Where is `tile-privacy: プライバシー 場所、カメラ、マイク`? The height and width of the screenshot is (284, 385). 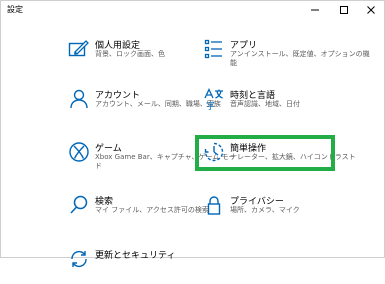
tile-privacy: プライバシー 場所、カメラ、マイク is located at coordinates (283, 212).